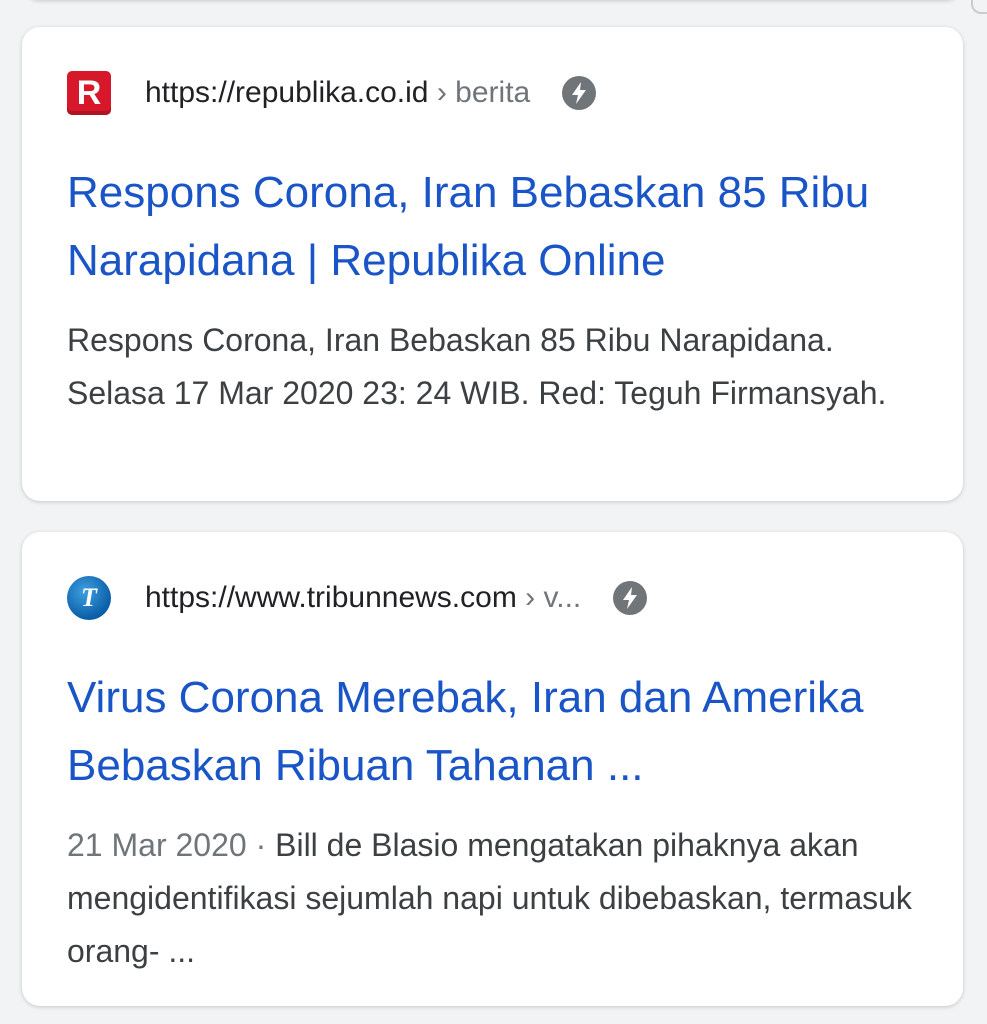 Image resolution: width=987 pixels, height=1024 pixels. I want to click on result-url: https://republika.co.id, so click(287, 93).